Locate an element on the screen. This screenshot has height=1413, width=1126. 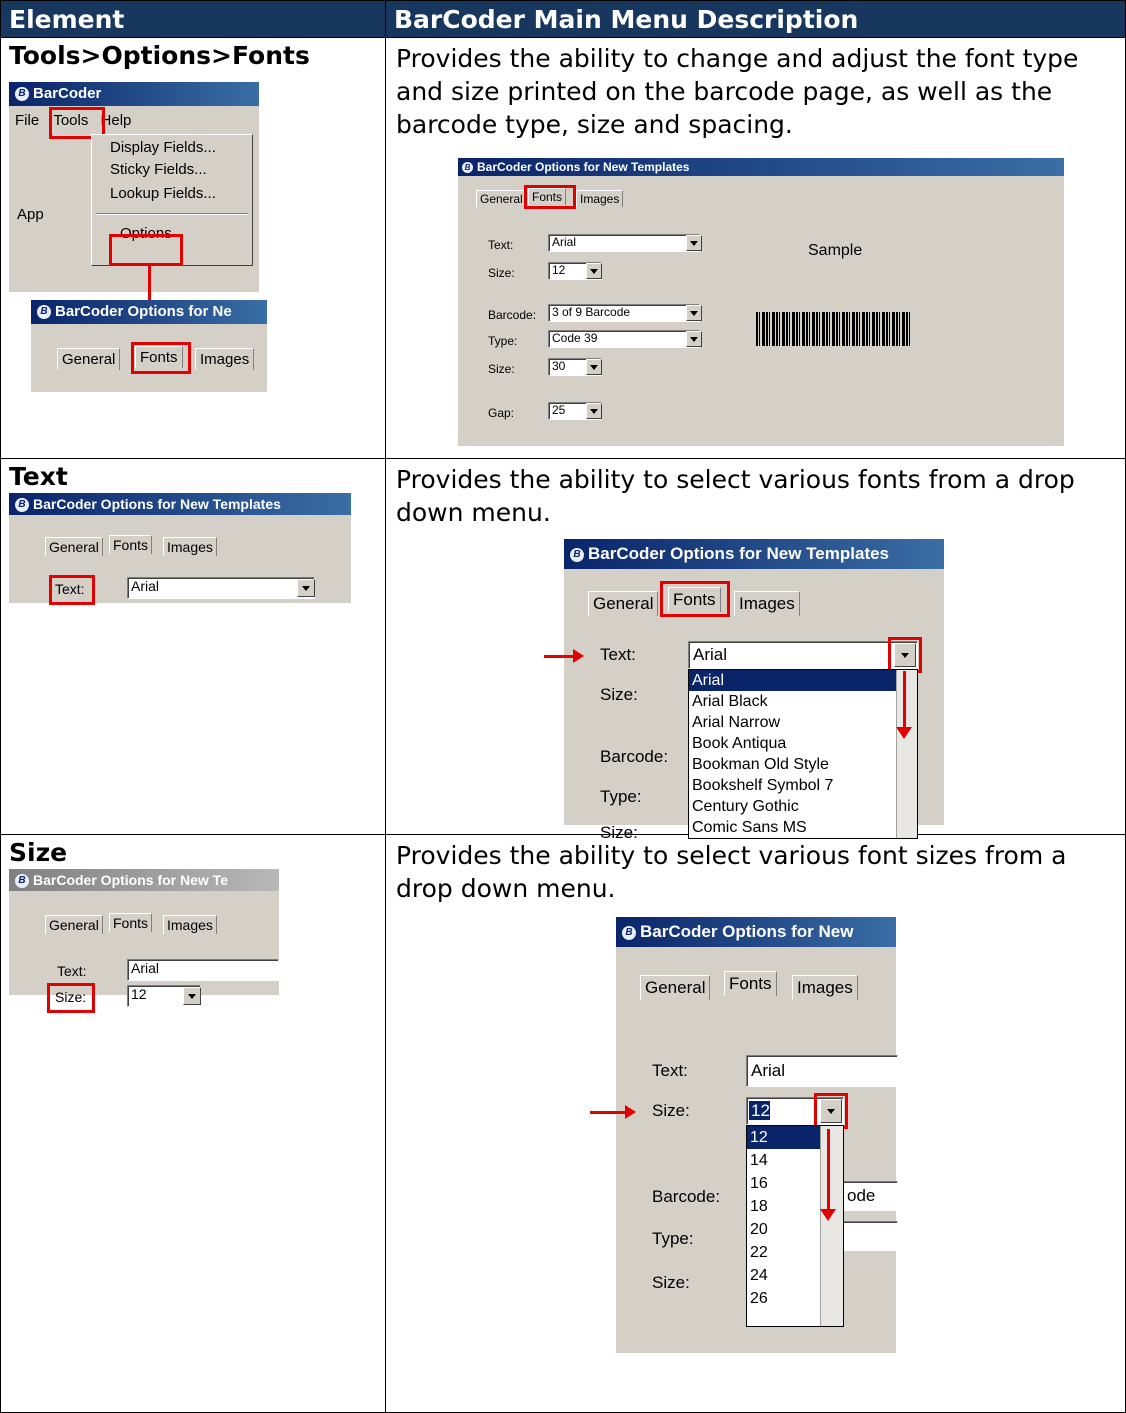
options-title-bar: B BarCoder Options for New is located at coordinates (756, 932).